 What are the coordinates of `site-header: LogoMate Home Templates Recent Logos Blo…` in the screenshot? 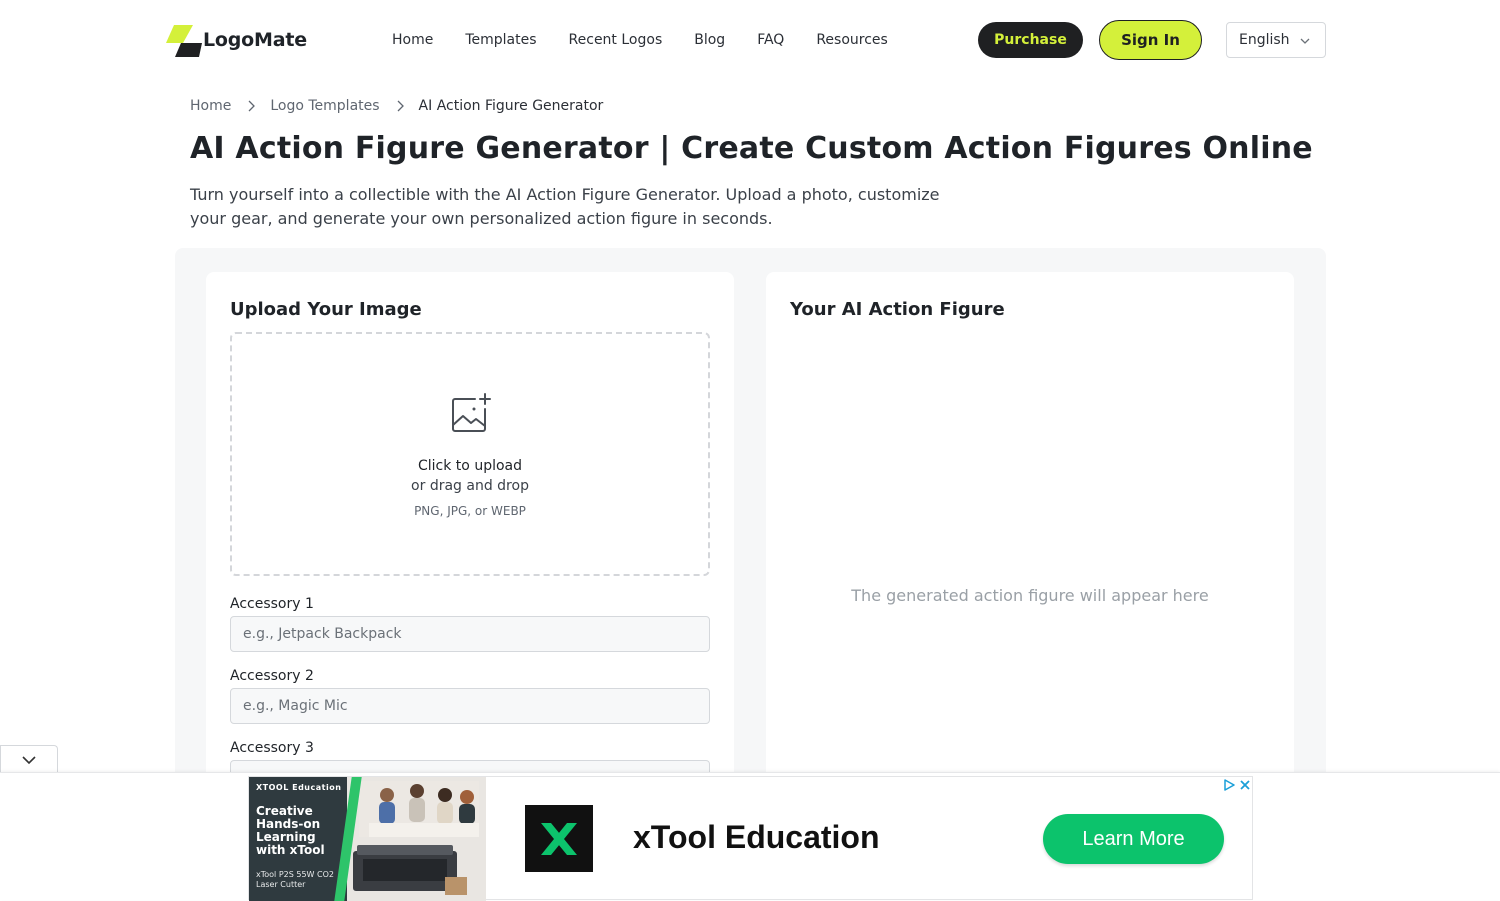 It's located at (750, 40).